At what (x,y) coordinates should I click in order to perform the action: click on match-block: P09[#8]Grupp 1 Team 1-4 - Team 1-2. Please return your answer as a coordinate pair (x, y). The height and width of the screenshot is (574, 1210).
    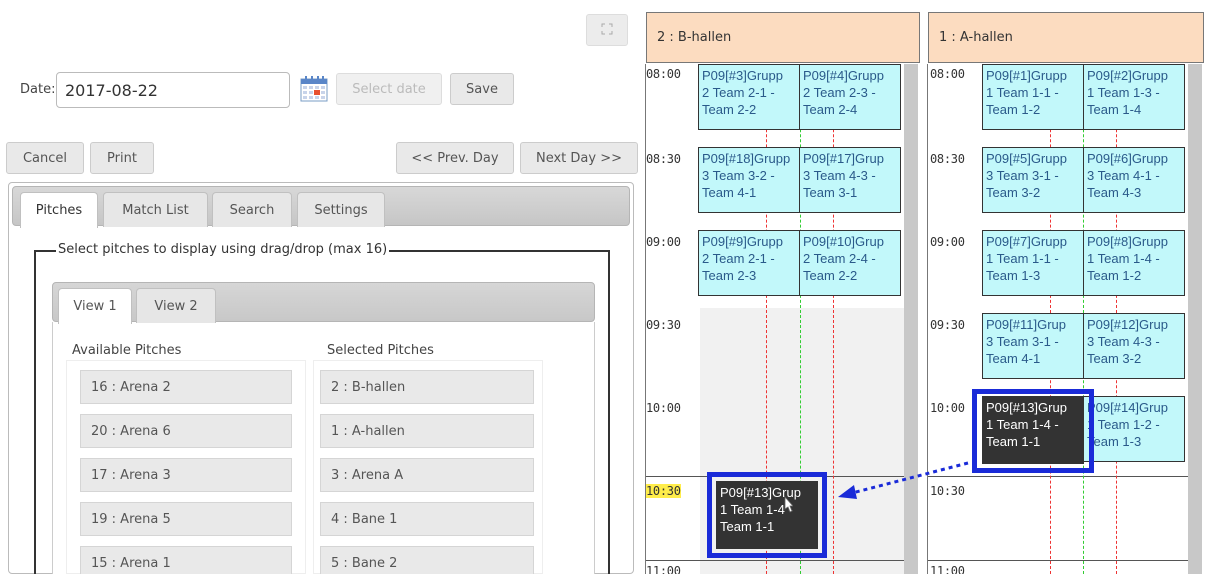
    Looking at the image, I should click on (1134, 263).